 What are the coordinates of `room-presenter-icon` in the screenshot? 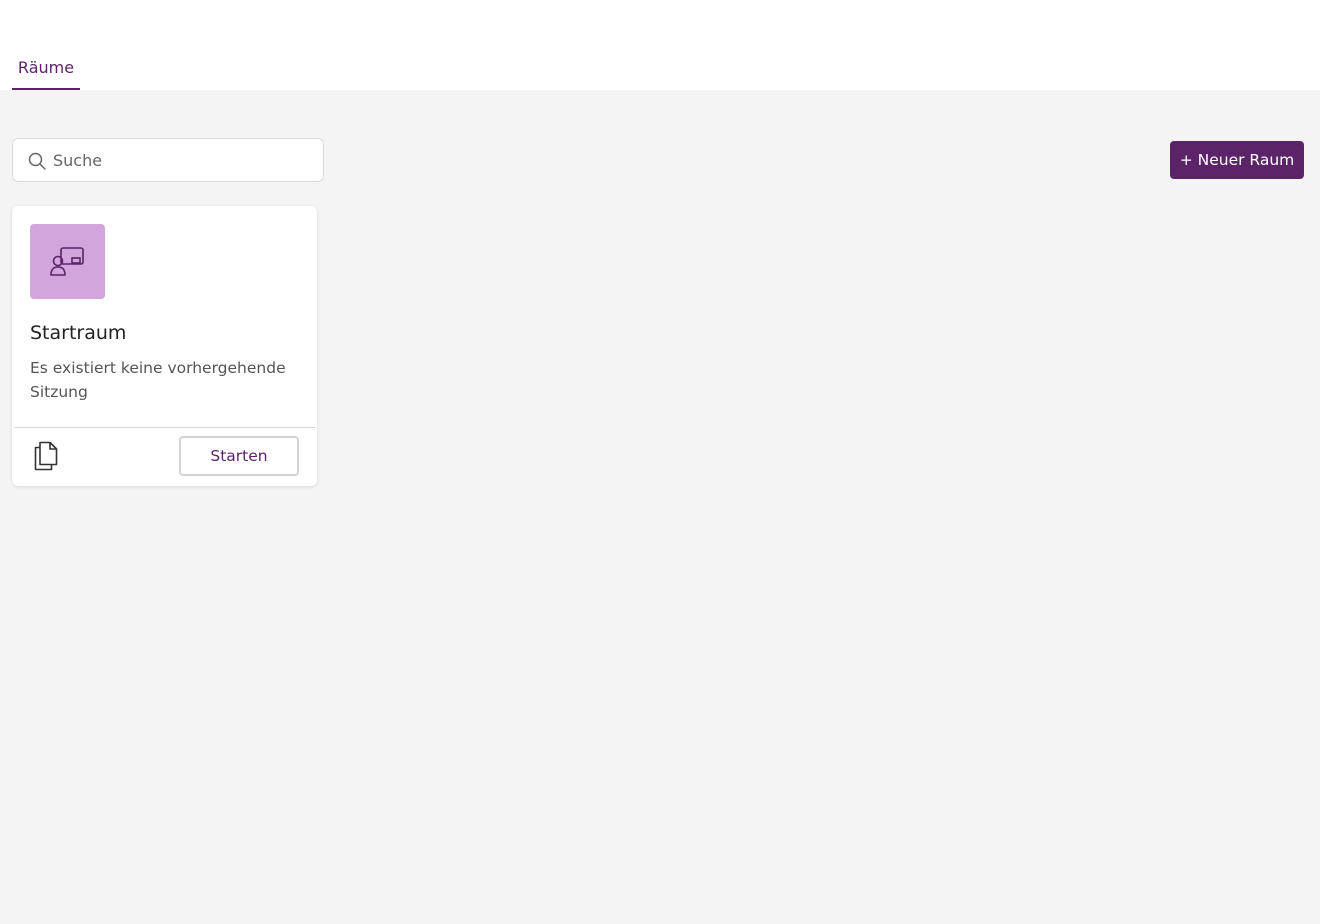 It's located at (67, 261).